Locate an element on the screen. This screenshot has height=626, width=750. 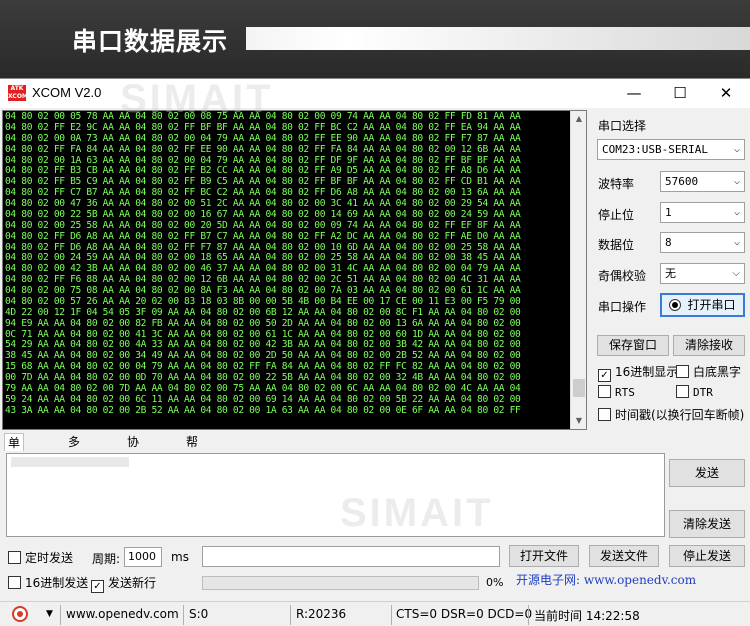
hex-display-checkbox: ✓ 16进制显示 is located at coordinates (638, 372).